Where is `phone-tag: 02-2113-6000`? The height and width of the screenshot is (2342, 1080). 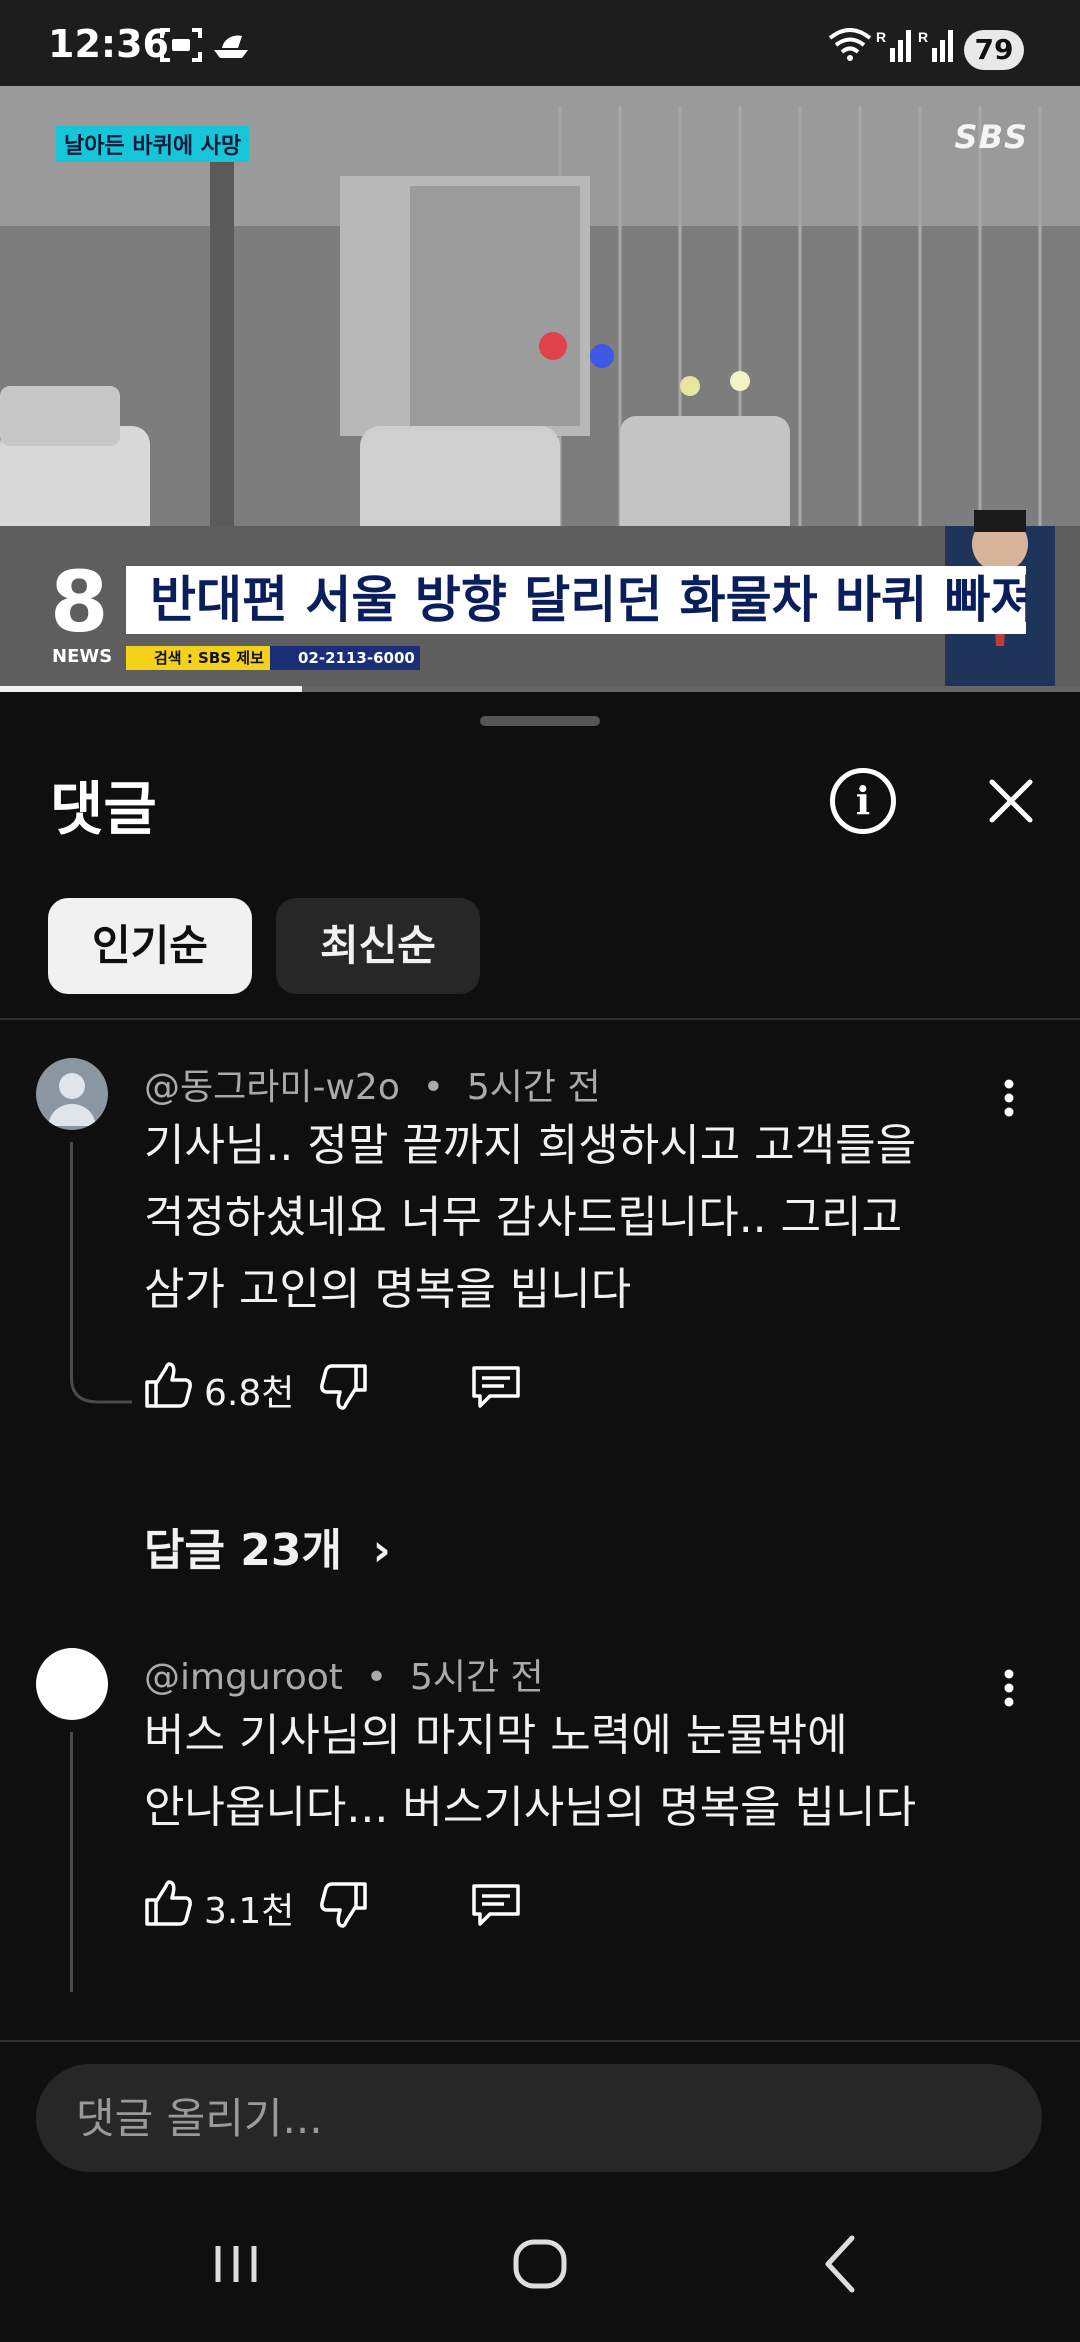 phone-tag: 02-2113-6000 is located at coordinates (345, 658).